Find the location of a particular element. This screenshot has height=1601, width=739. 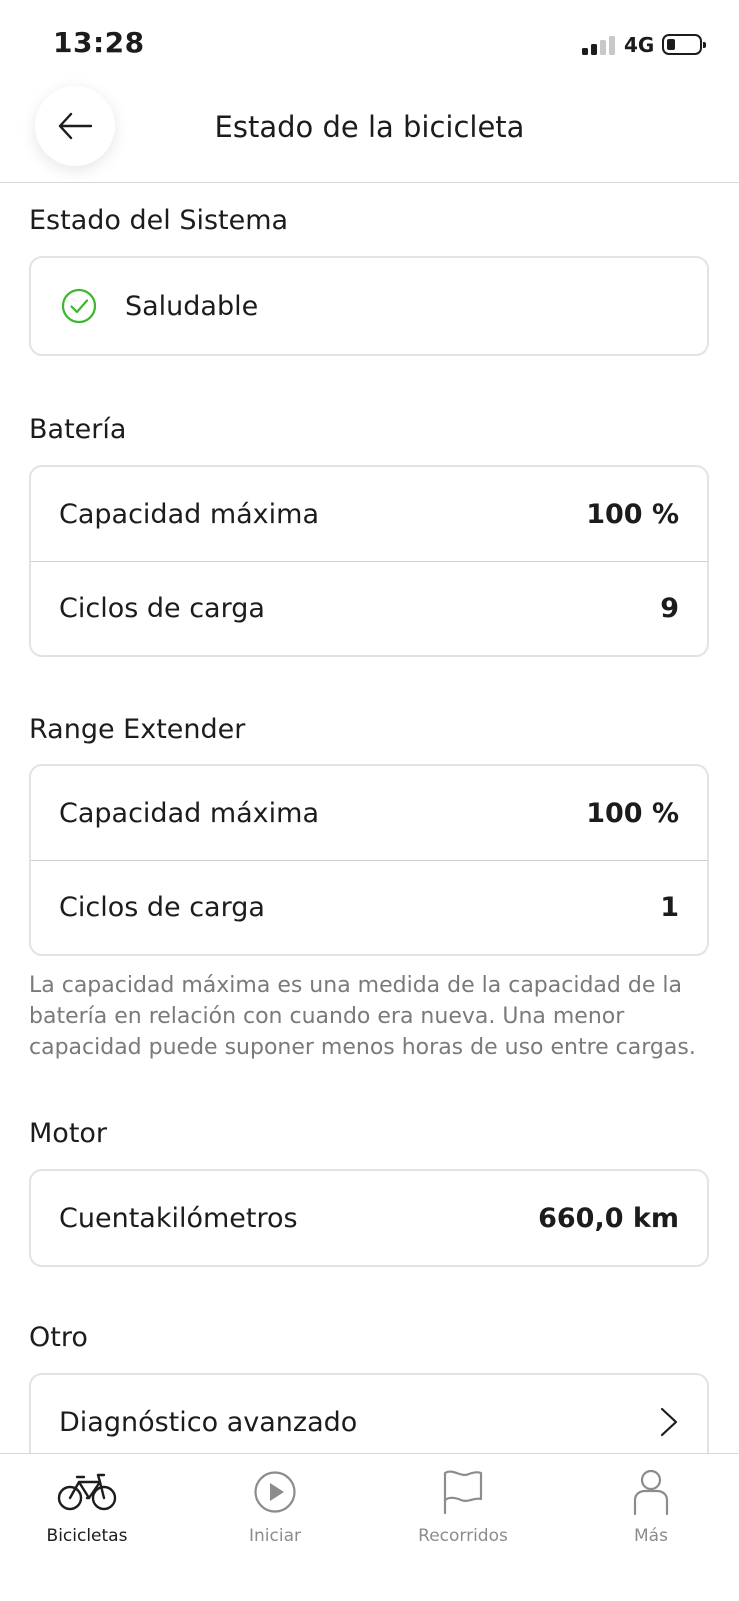

tab-recorridos: Recorridos is located at coordinates (463, 1509).